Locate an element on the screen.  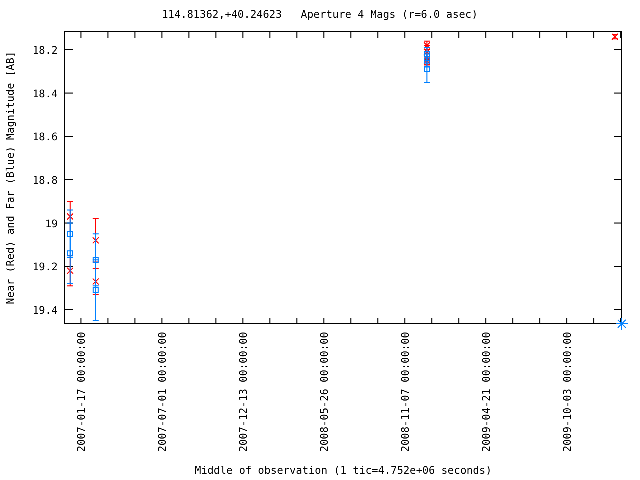
y-axis-label: Near (Red) and Far (Blue) Magnitude [AB] is located at coordinates (11, 178).